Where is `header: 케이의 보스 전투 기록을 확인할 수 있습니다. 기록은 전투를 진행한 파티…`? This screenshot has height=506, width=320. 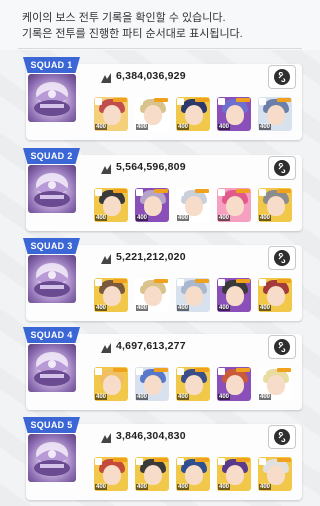 header: 케이의 보스 전투 기록을 확인할 수 있습니다. 기록은 전투를 진행한 파티… is located at coordinates (160, 25).